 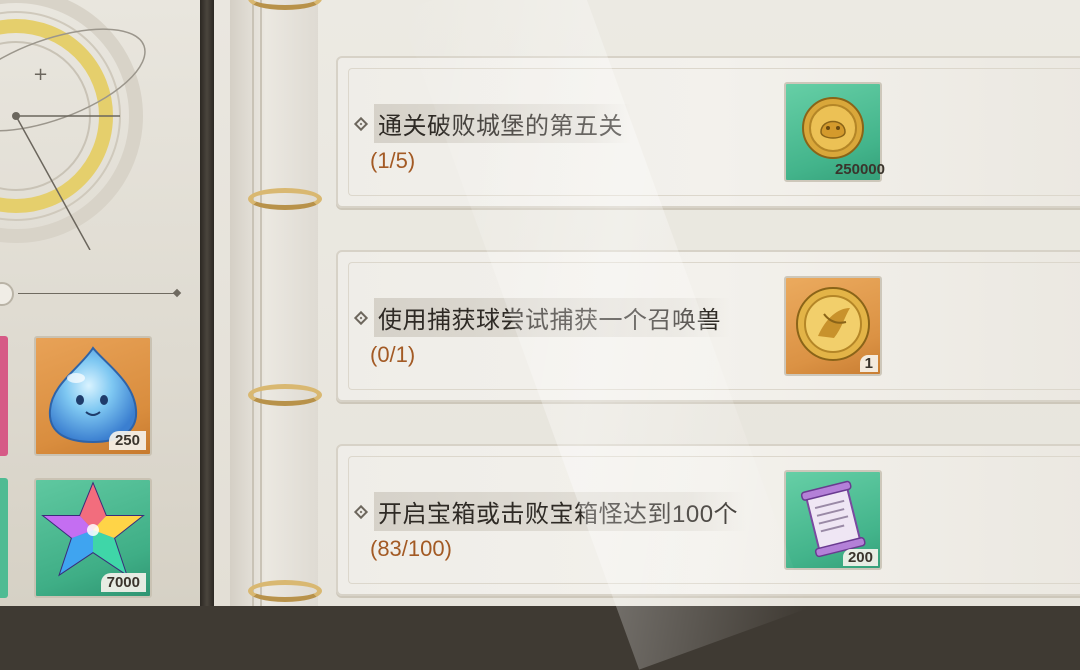 I want to click on reward-quantity: 200, so click(x=860, y=557).